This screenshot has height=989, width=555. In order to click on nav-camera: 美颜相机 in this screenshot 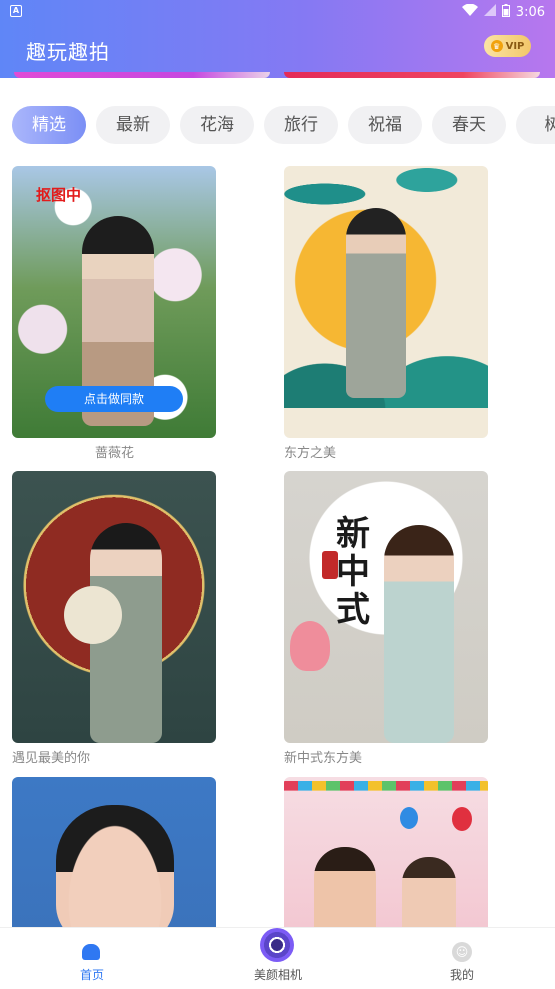, I will do `click(278, 958)`.